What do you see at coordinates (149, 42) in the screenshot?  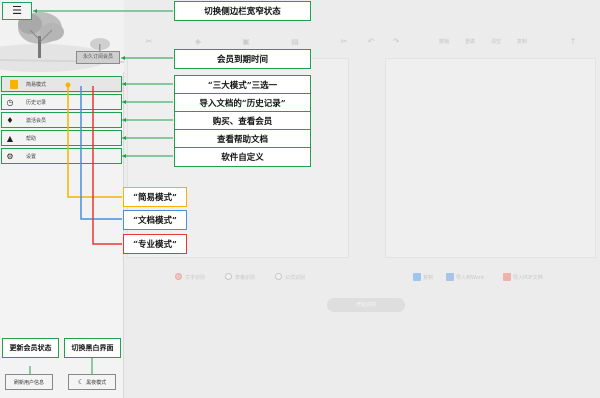 I see `cut-icon: ✂` at bounding box center [149, 42].